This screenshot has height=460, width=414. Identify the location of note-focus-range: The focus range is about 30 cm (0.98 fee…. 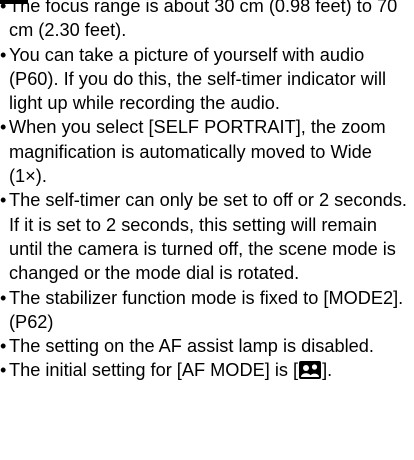
(207, 21).